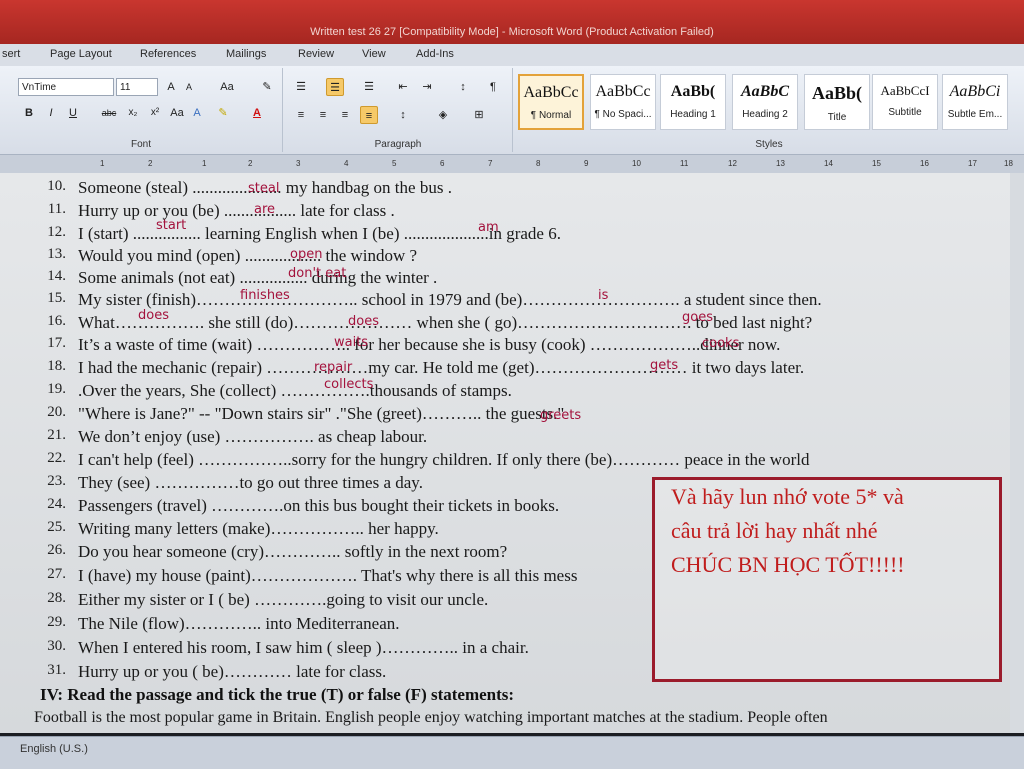 The width and height of the screenshot is (1024, 769). What do you see at coordinates (345, 115) in the screenshot?
I see `align-right-icon: ≡` at bounding box center [345, 115].